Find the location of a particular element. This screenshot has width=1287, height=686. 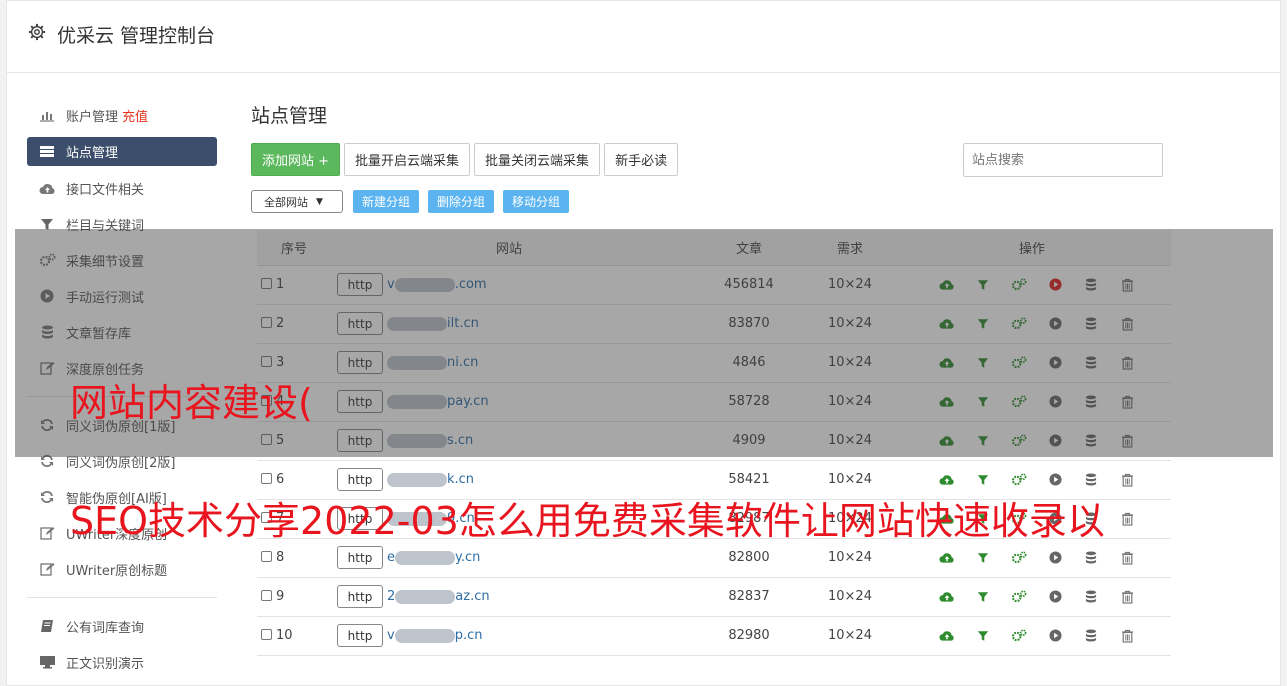

add-site-button: 添加网站 + is located at coordinates (296, 159).